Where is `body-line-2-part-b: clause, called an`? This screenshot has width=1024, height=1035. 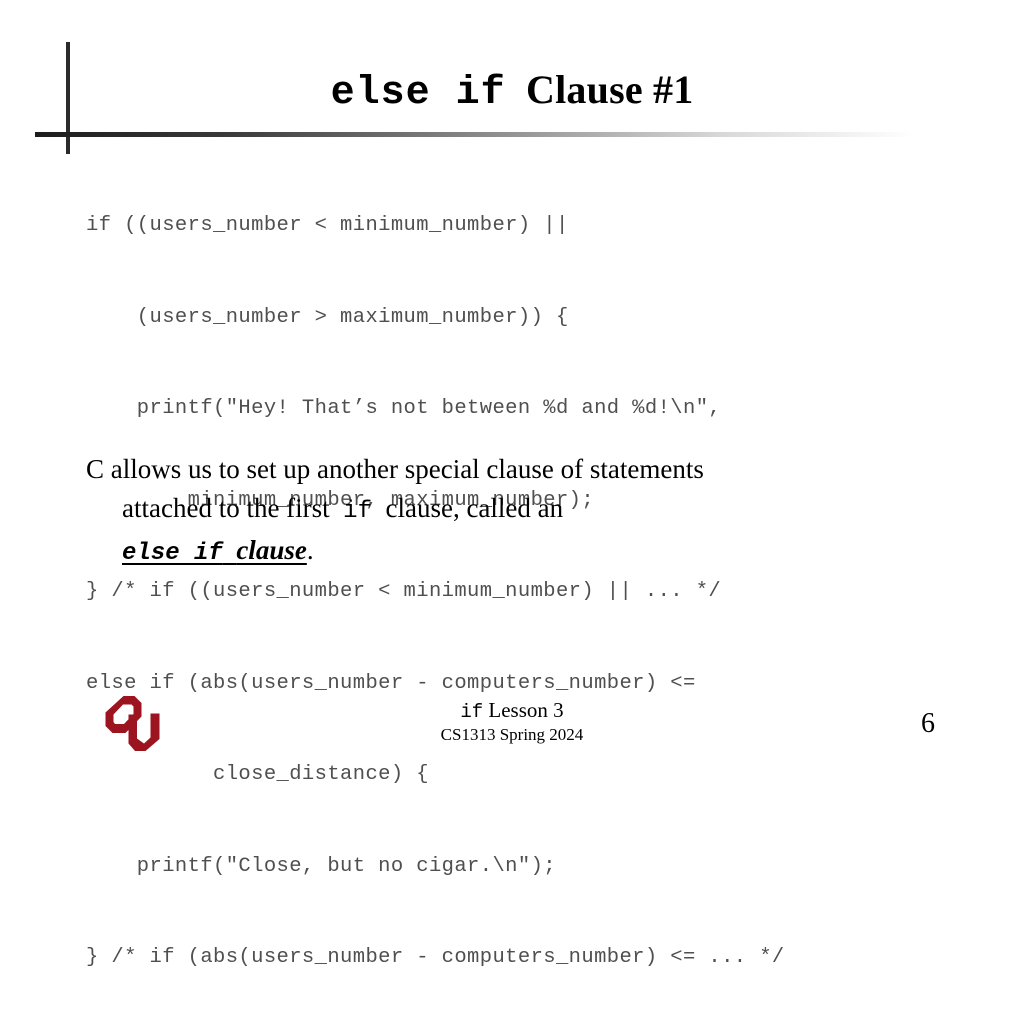 body-line-2-part-b: clause, called an is located at coordinates (474, 508).